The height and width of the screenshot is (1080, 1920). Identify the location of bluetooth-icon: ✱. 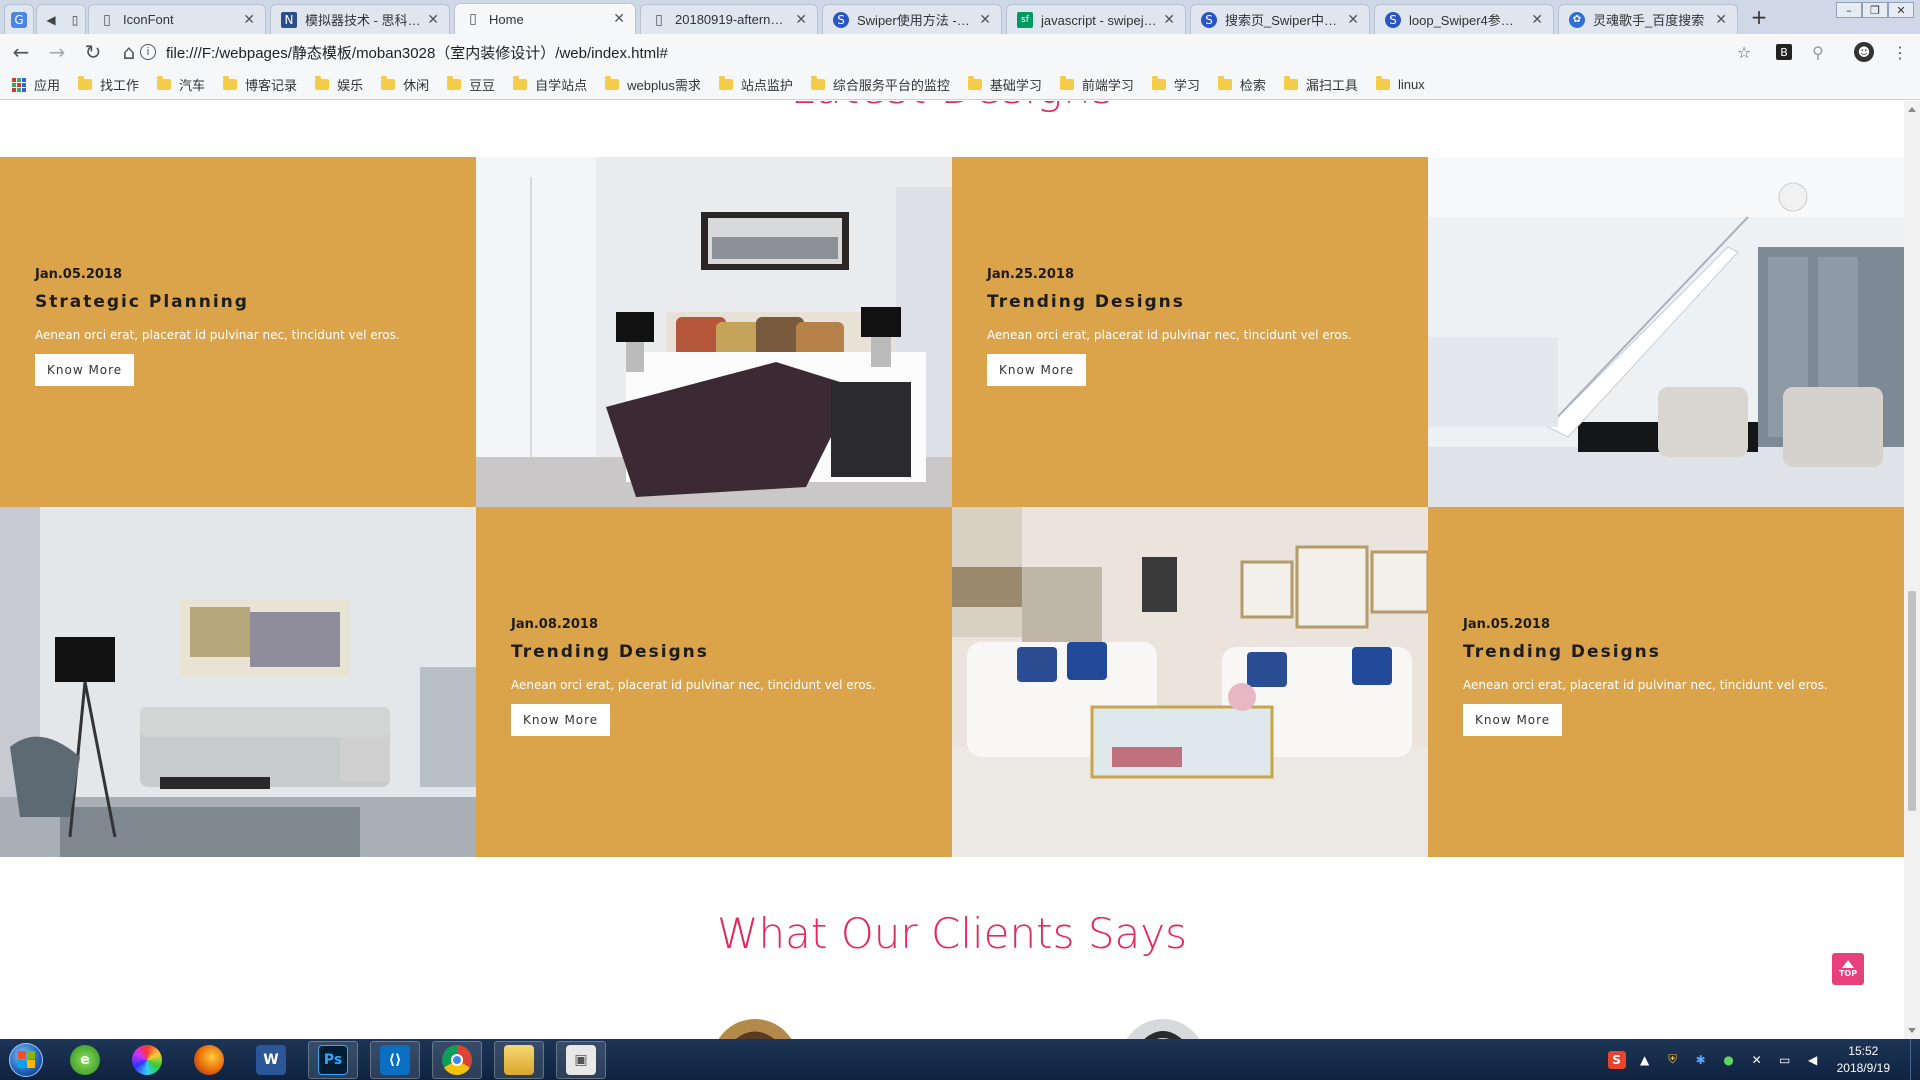
(1701, 1060).